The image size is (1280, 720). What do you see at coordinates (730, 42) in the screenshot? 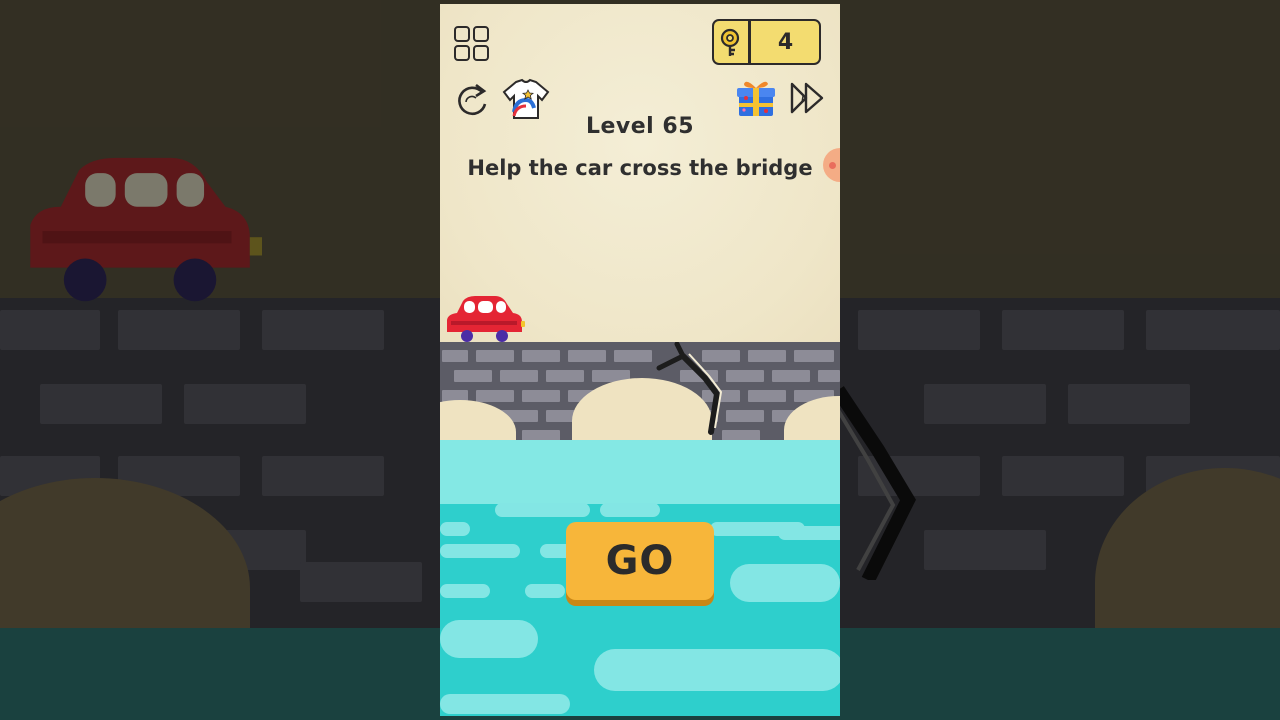
I see `key-icon` at bounding box center [730, 42].